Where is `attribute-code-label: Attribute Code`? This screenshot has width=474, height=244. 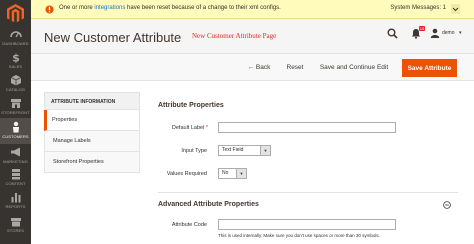
attribute-code-label: Attribute Code is located at coordinates (189, 225).